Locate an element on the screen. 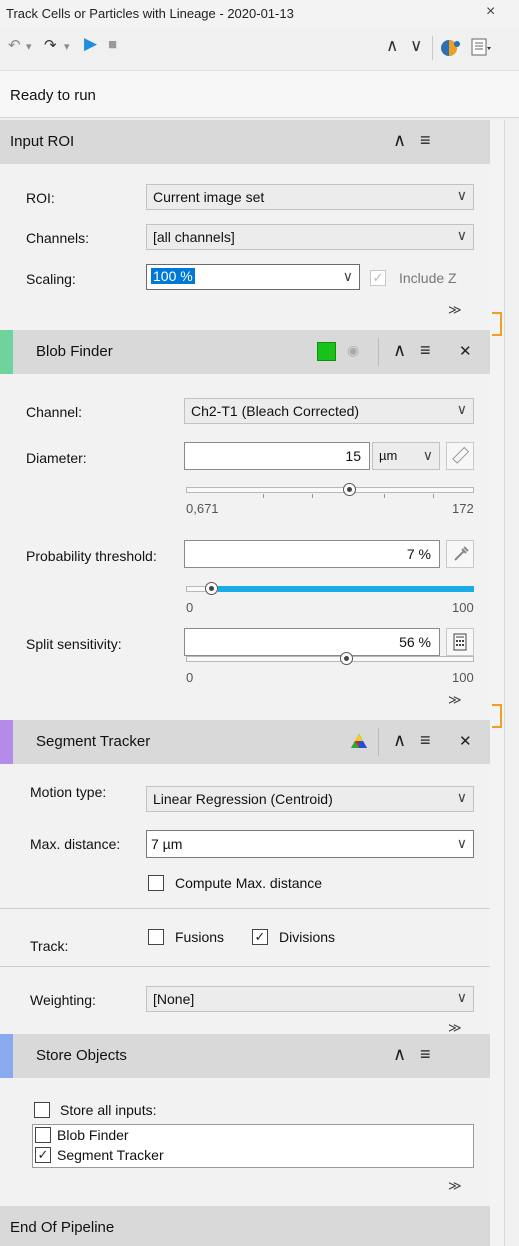  max-distance-combobox: 7 µm ∨ is located at coordinates (310, 844).